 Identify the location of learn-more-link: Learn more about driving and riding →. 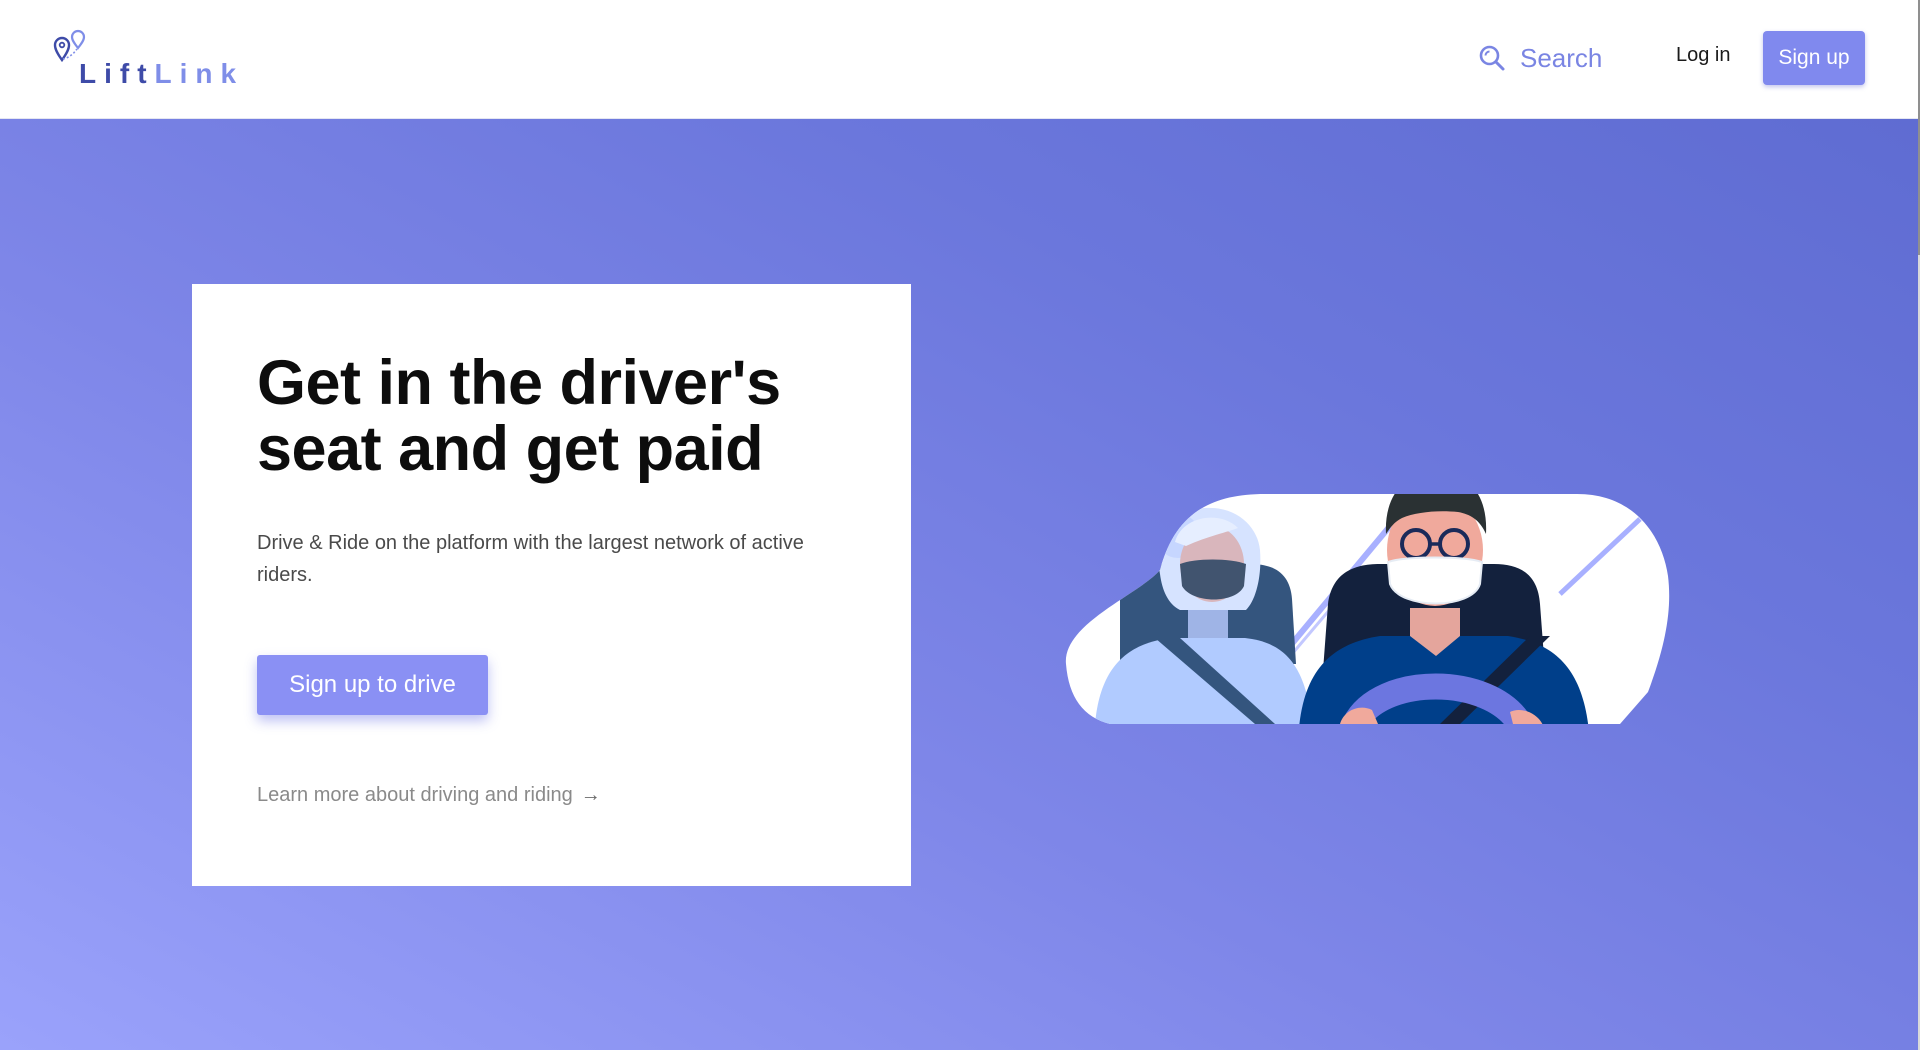
(429, 795).